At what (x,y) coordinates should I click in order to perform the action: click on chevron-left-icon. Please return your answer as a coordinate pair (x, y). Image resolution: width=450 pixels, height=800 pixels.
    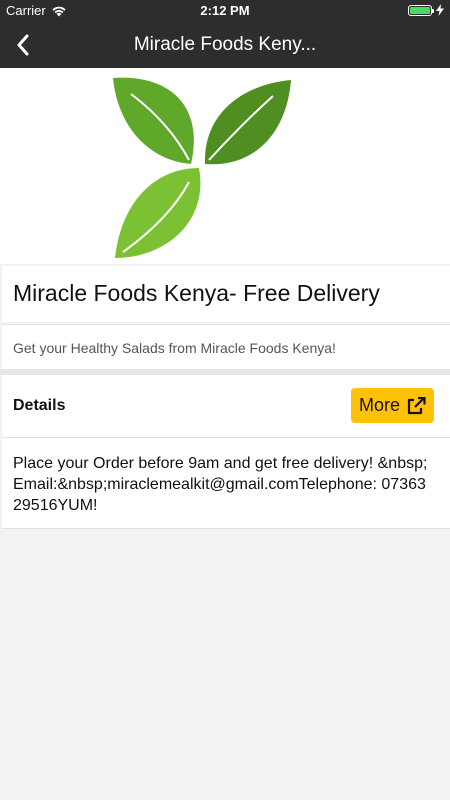
    Looking at the image, I should click on (23, 45).